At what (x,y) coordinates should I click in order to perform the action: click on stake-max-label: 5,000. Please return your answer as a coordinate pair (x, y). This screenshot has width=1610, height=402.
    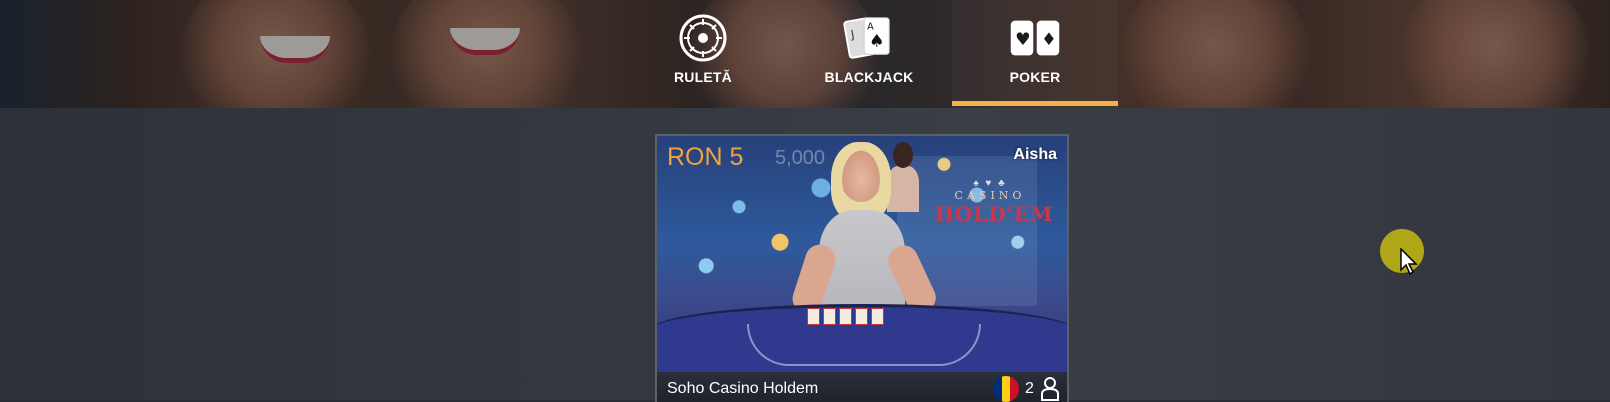
    Looking at the image, I should click on (800, 158).